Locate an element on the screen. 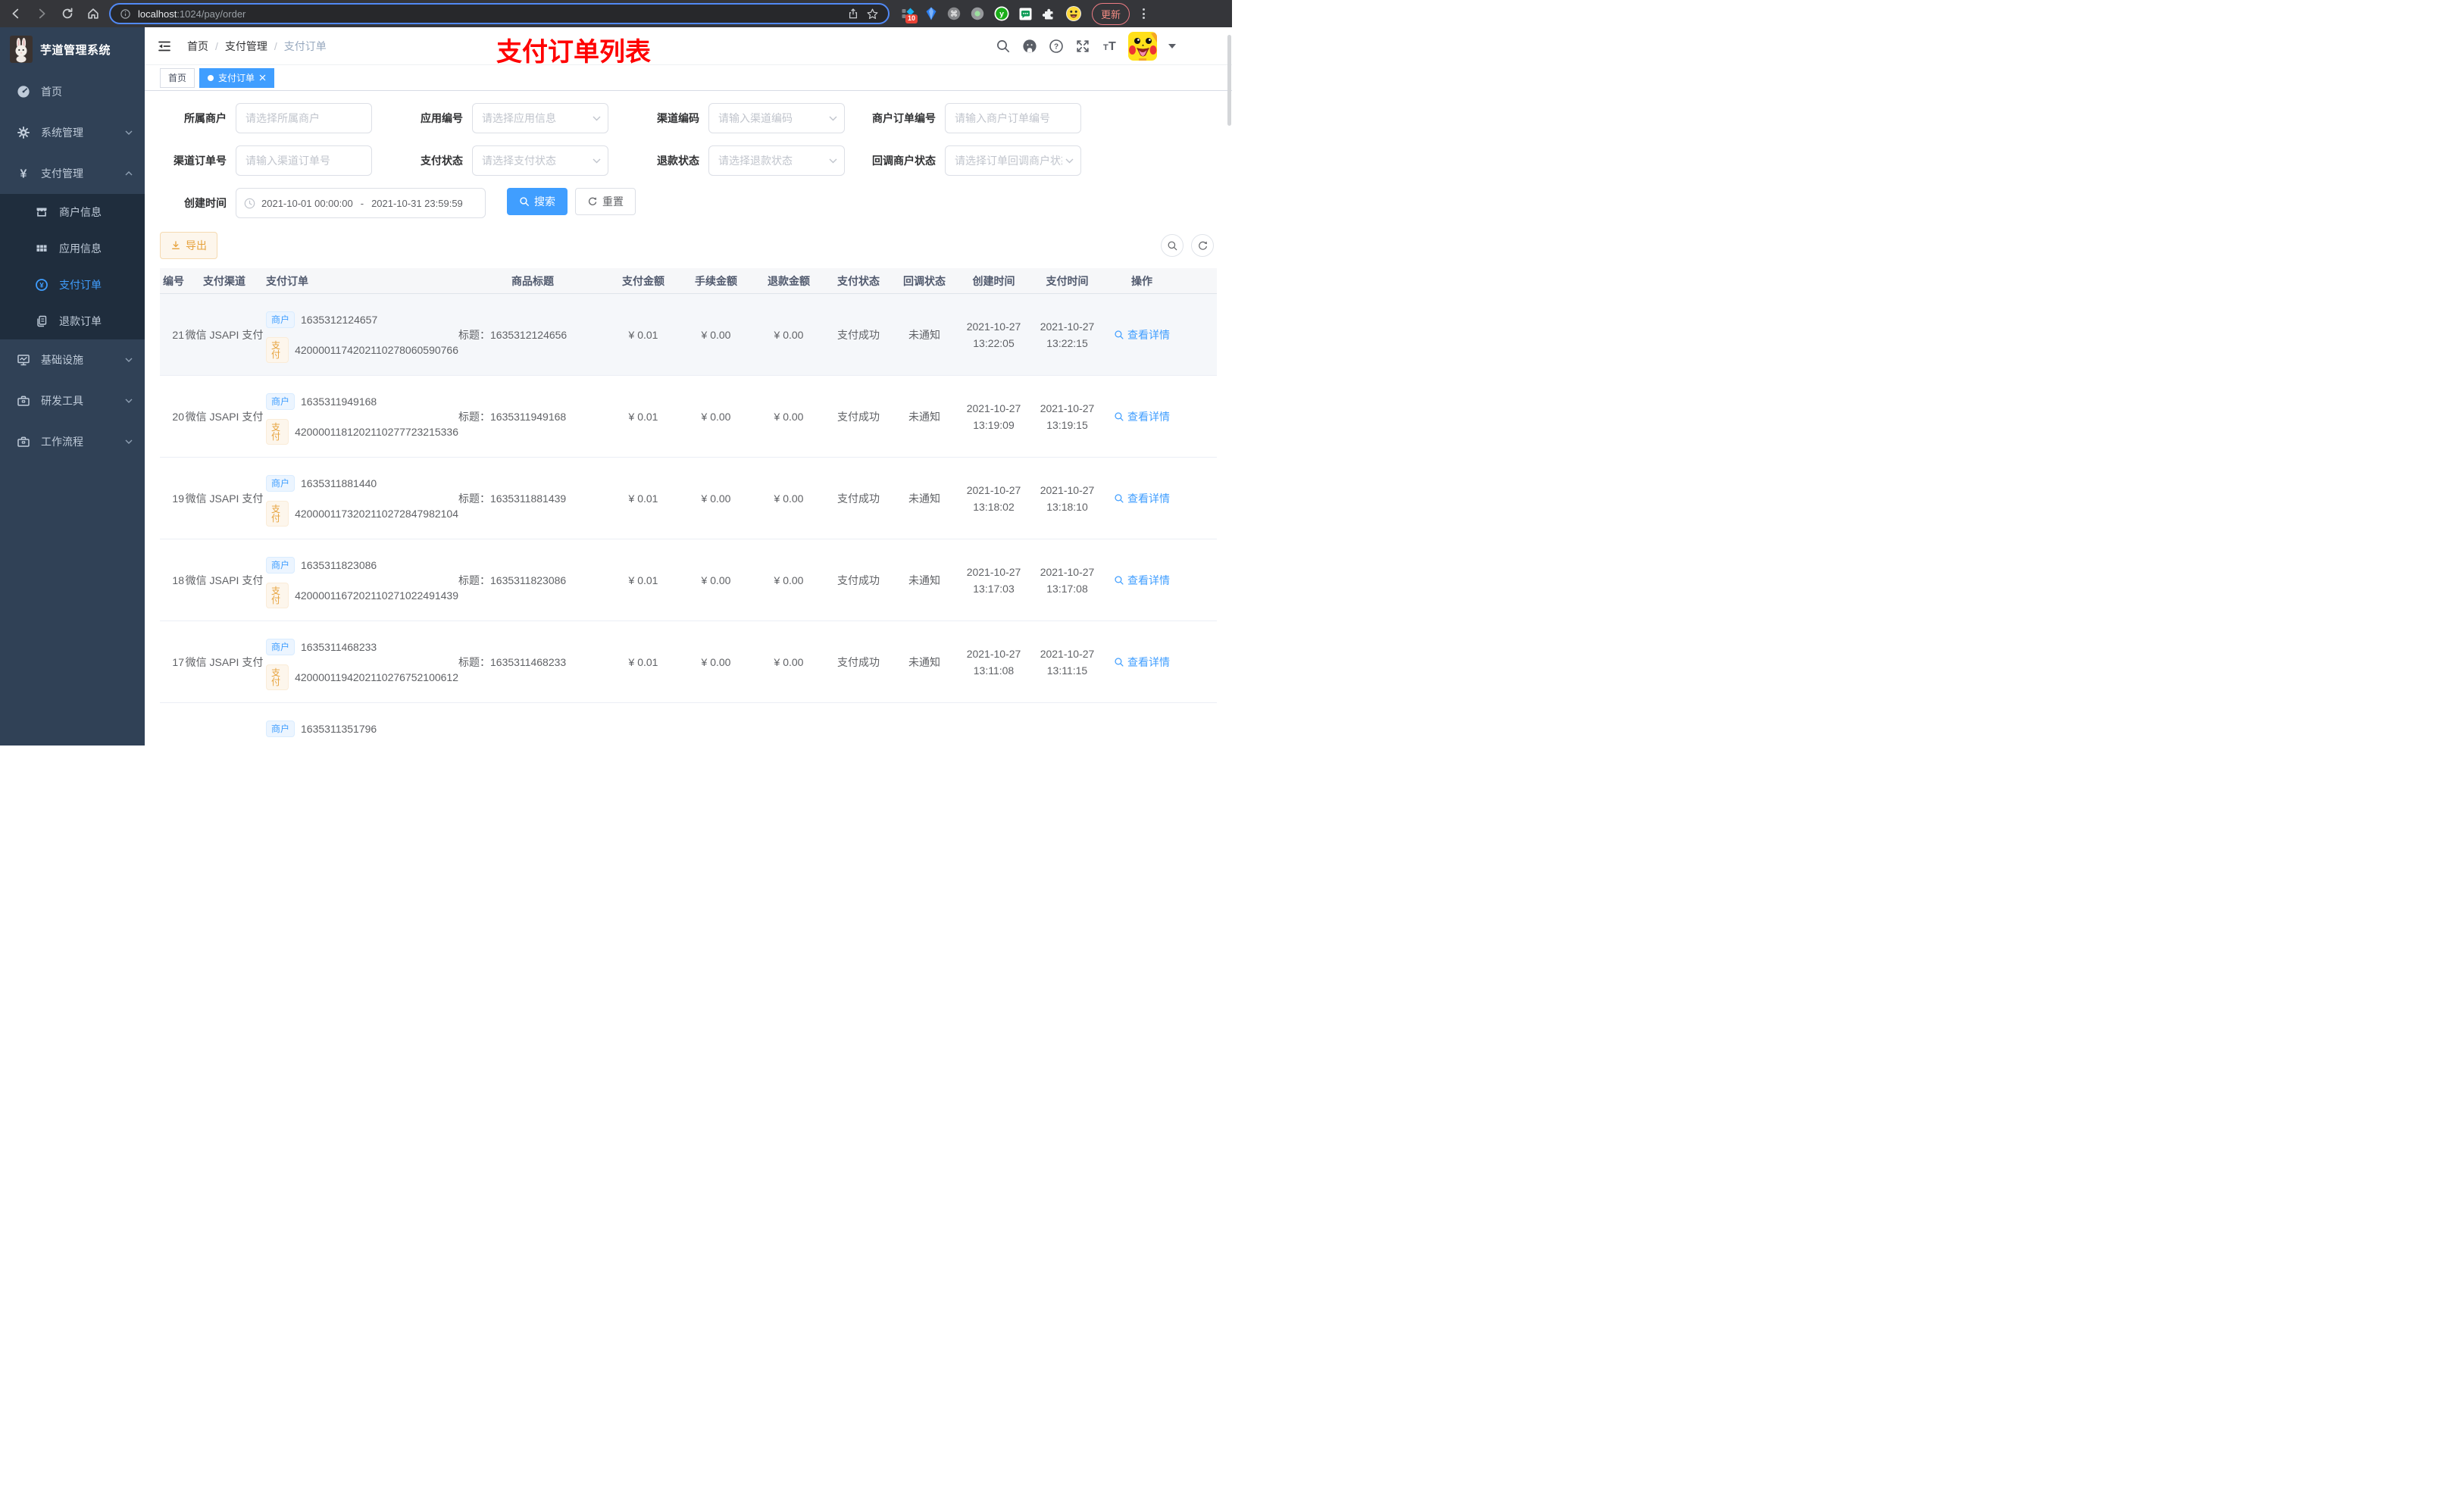  svg-text: T is located at coordinates (1112, 46).